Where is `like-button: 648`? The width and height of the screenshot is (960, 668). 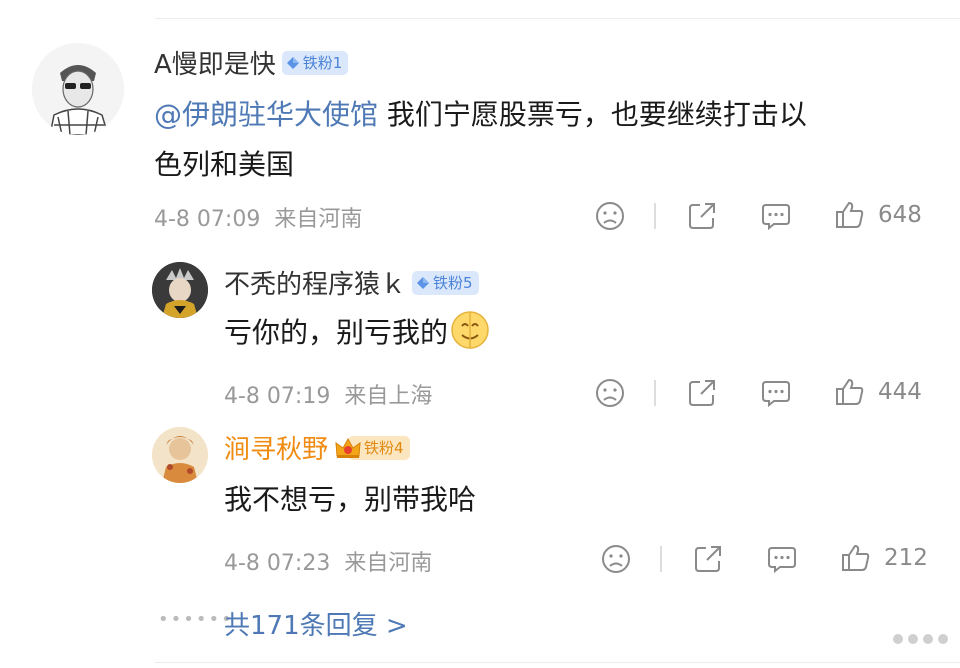
like-button: 648 is located at coordinates (878, 215).